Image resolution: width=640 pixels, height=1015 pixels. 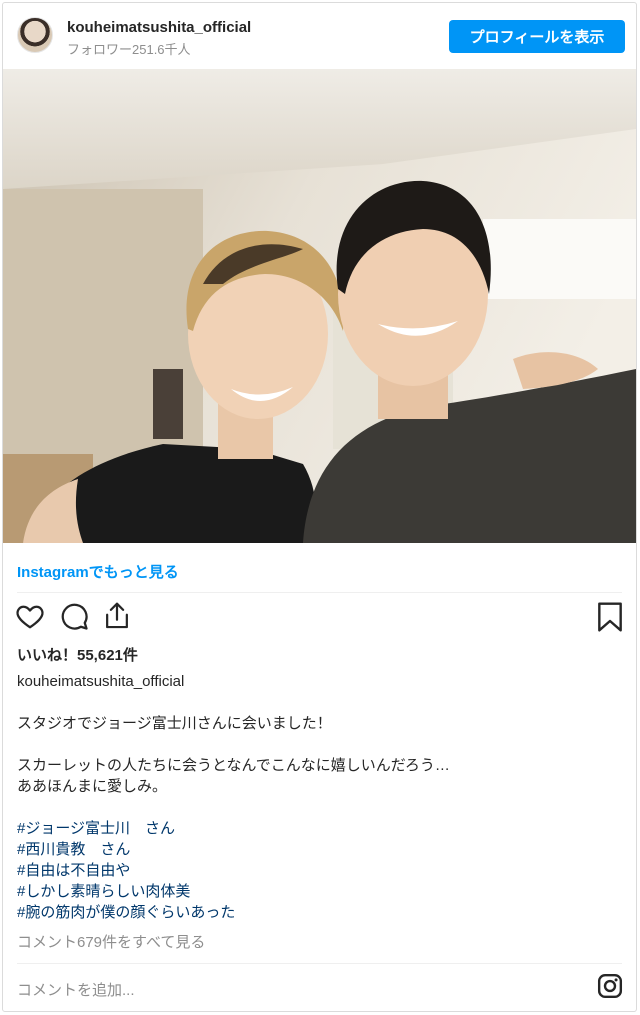 I want to click on like-count: いいね！55,621件, so click(x=77, y=654).